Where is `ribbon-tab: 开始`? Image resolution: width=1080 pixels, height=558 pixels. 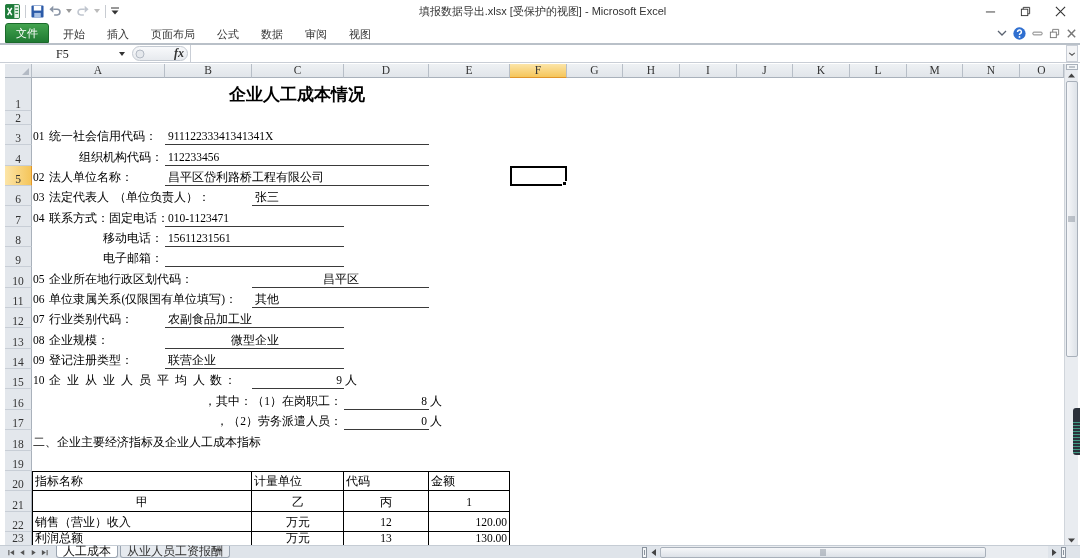
ribbon-tab: 开始 is located at coordinates (74, 33).